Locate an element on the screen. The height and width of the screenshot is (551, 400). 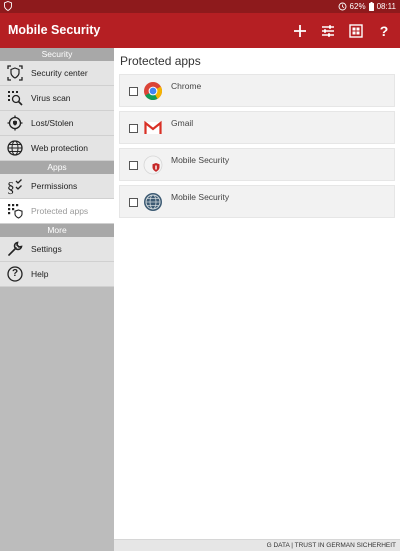
security-center-icon is located at coordinates (15, 73).